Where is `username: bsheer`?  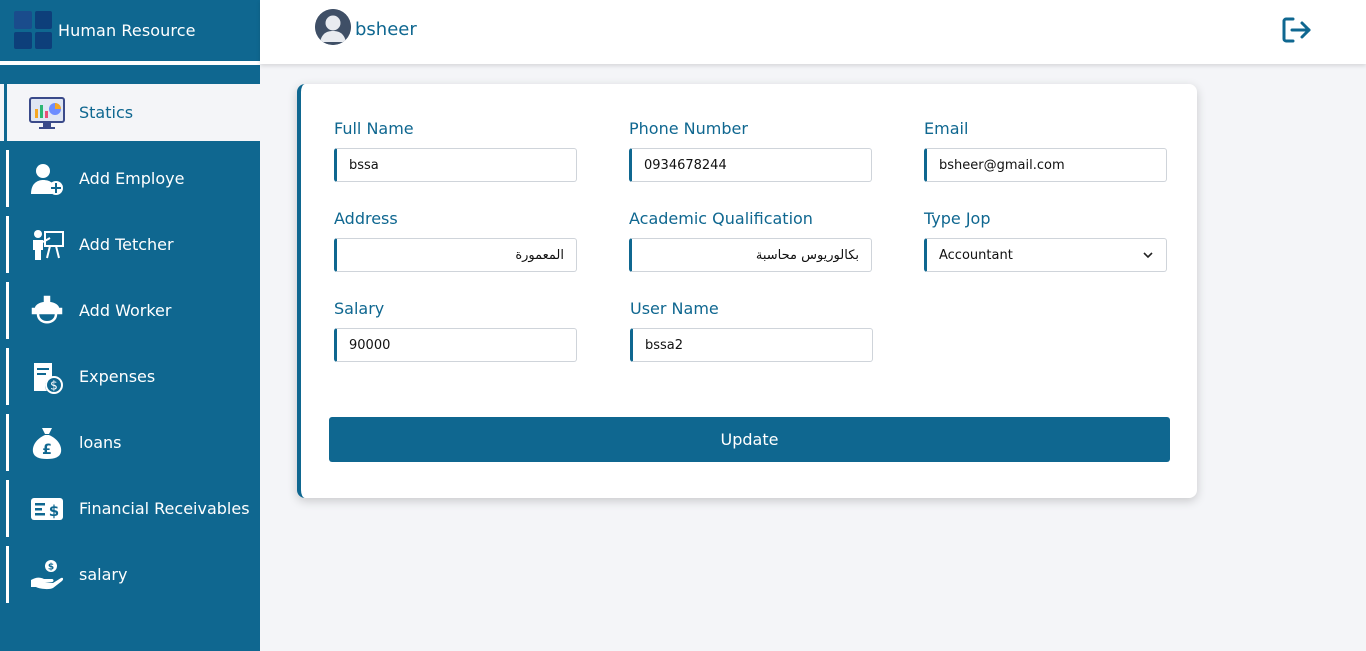
username: bsheer is located at coordinates (386, 29).